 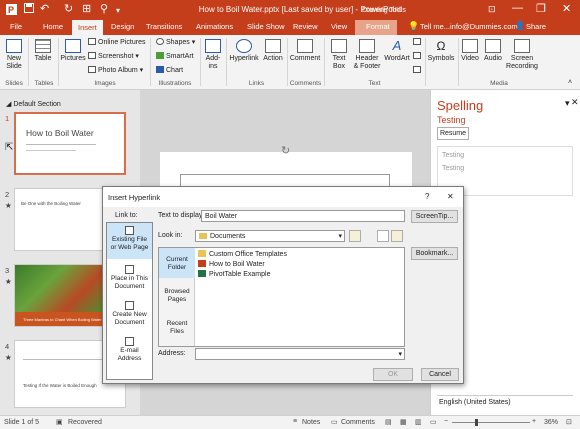 What do you see at coordinates (470, 51) in the screenshot?
I see `video-button: Video` at bounding box center [470, 51].